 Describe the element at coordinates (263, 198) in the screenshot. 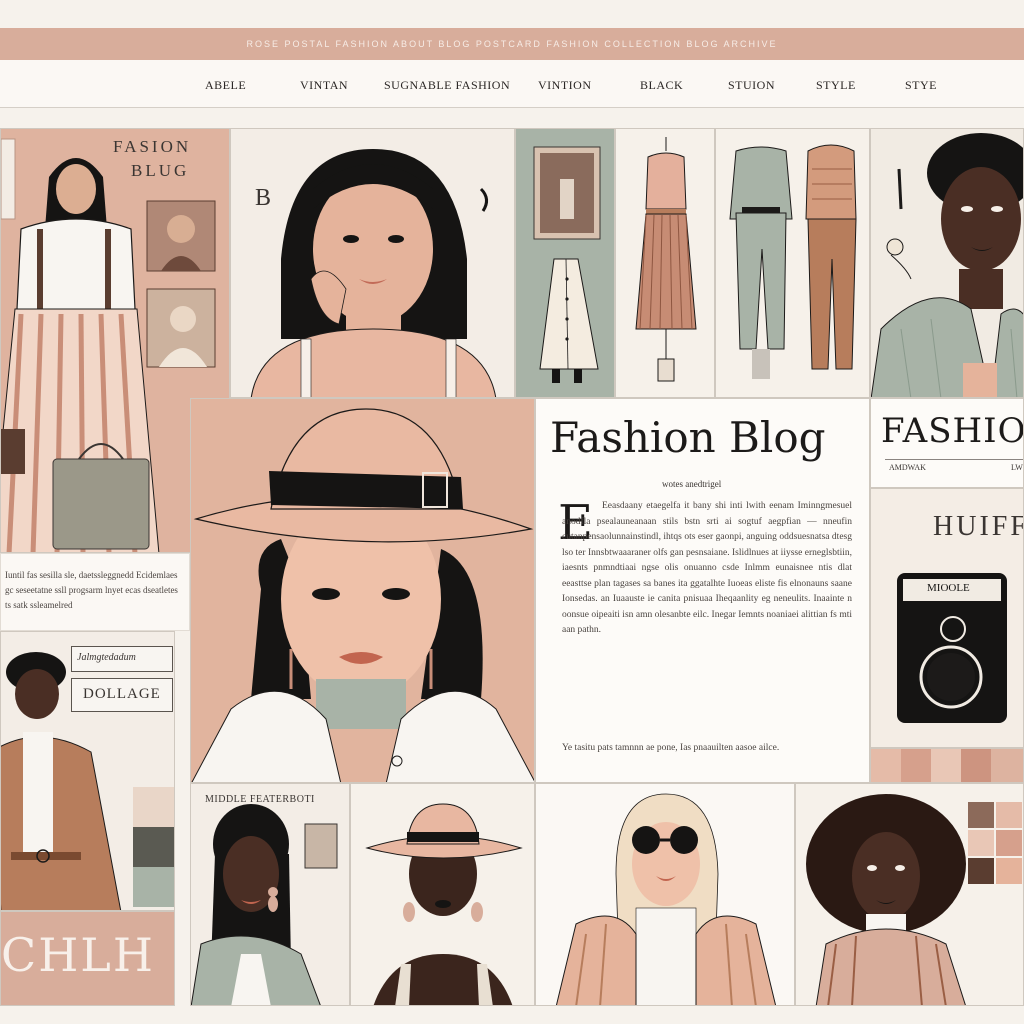

I see `panel-letter: B` at that location.